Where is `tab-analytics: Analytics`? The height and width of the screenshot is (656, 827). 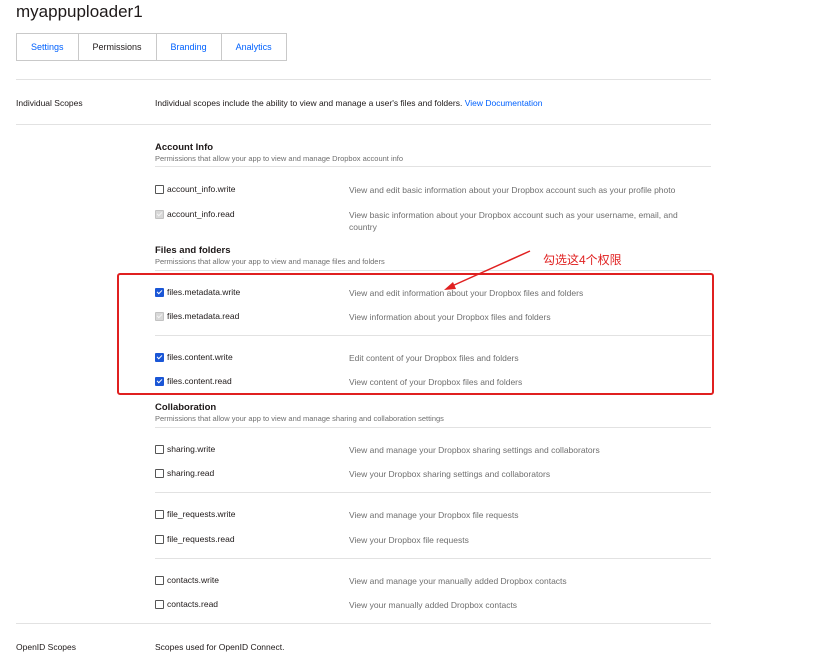 tab-analytics: Analytics is located at coordinates (254, 47).